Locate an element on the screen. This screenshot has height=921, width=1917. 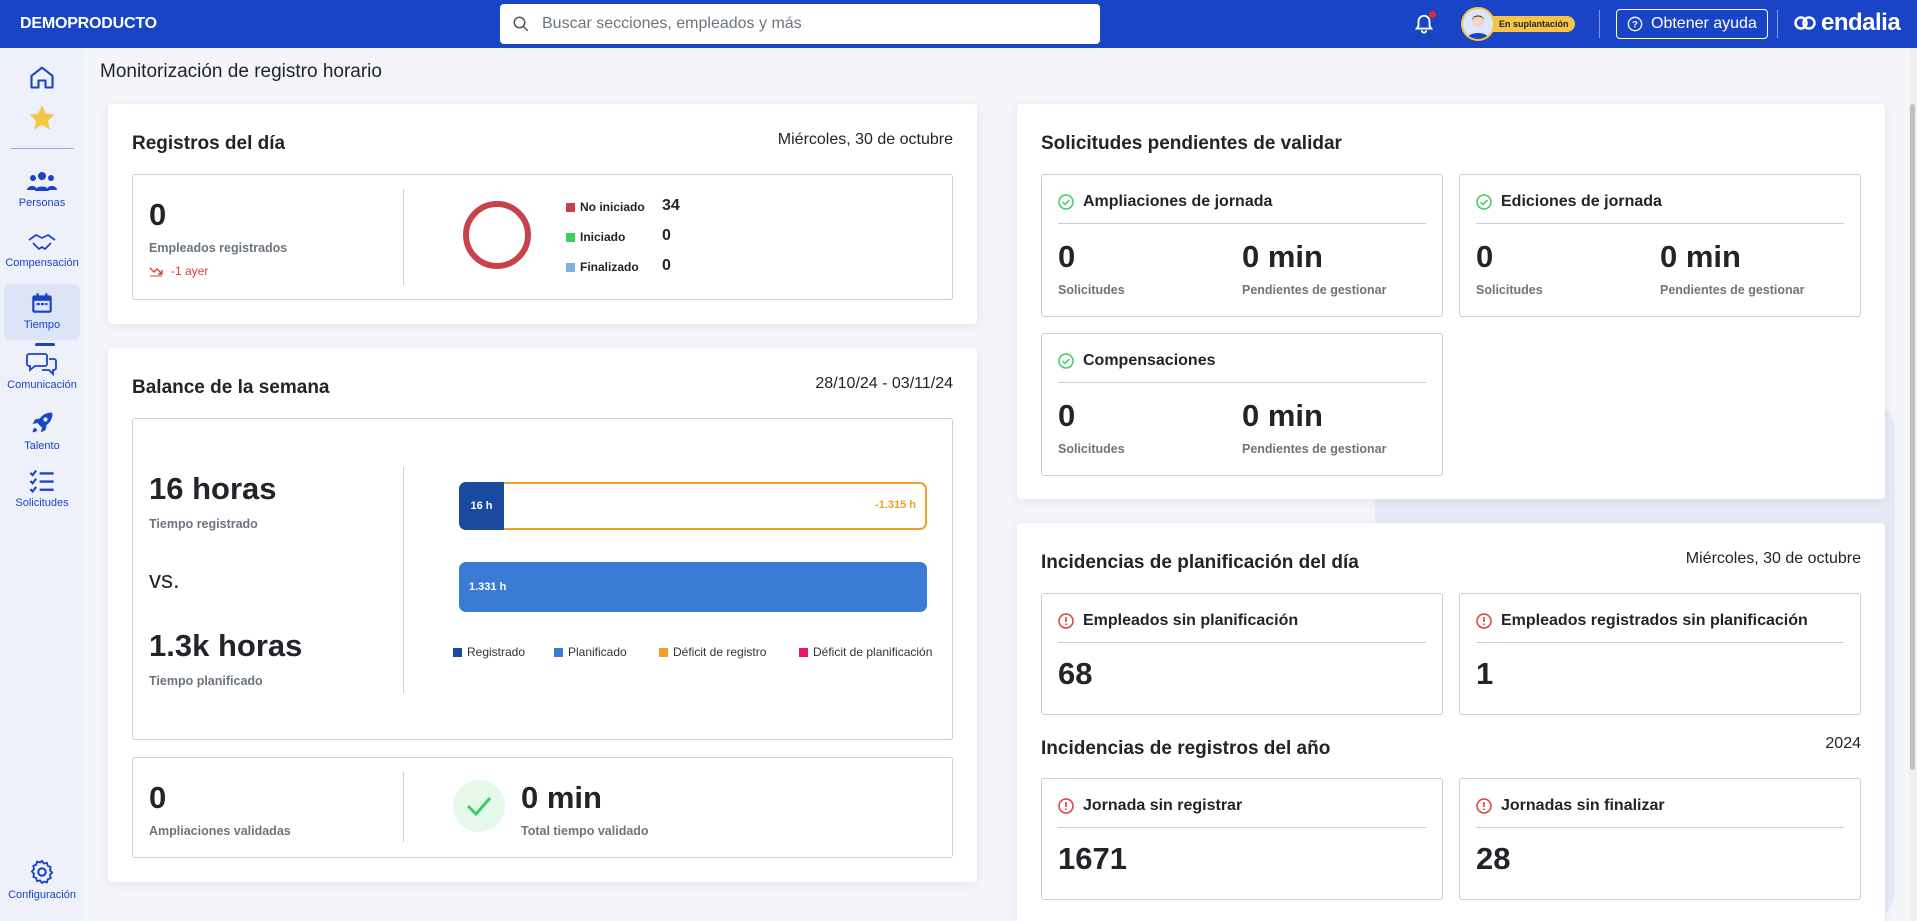
deficit-bar is located at coordinates (693, 506).